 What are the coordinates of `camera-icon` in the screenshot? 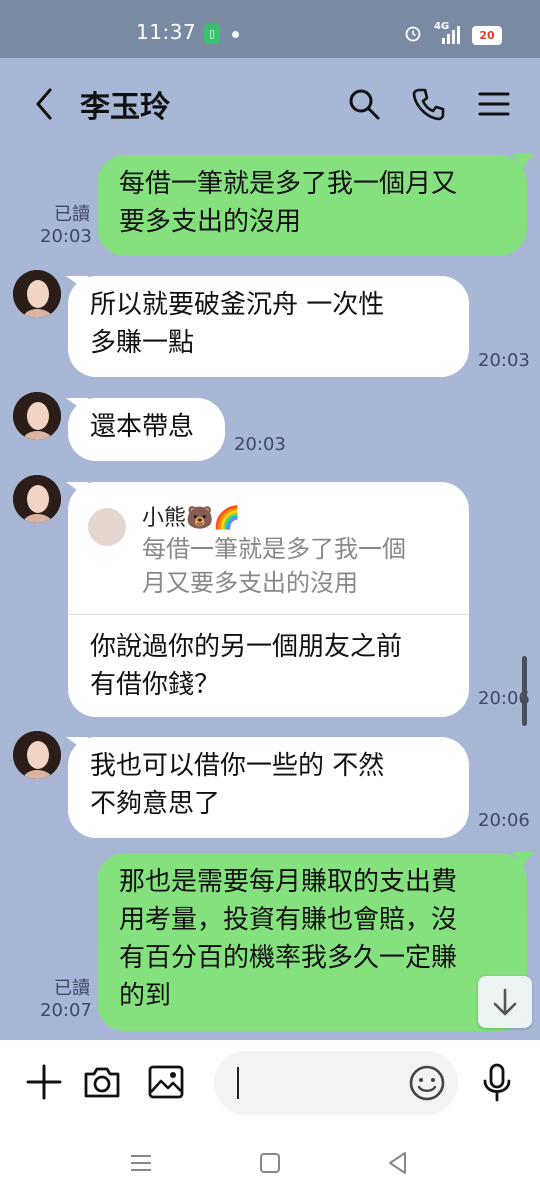 It's located at (102, 1082).